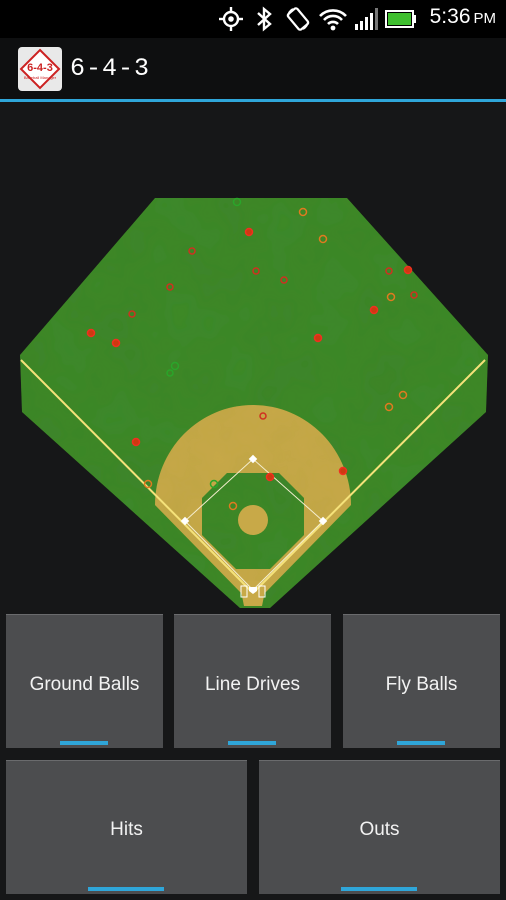 Image resolution: width=506 pixels, height=900 pixels. Describe the element at coordinates (253, 19) in the screenshot. I see `status-bar: 5:36 PM` at that location.